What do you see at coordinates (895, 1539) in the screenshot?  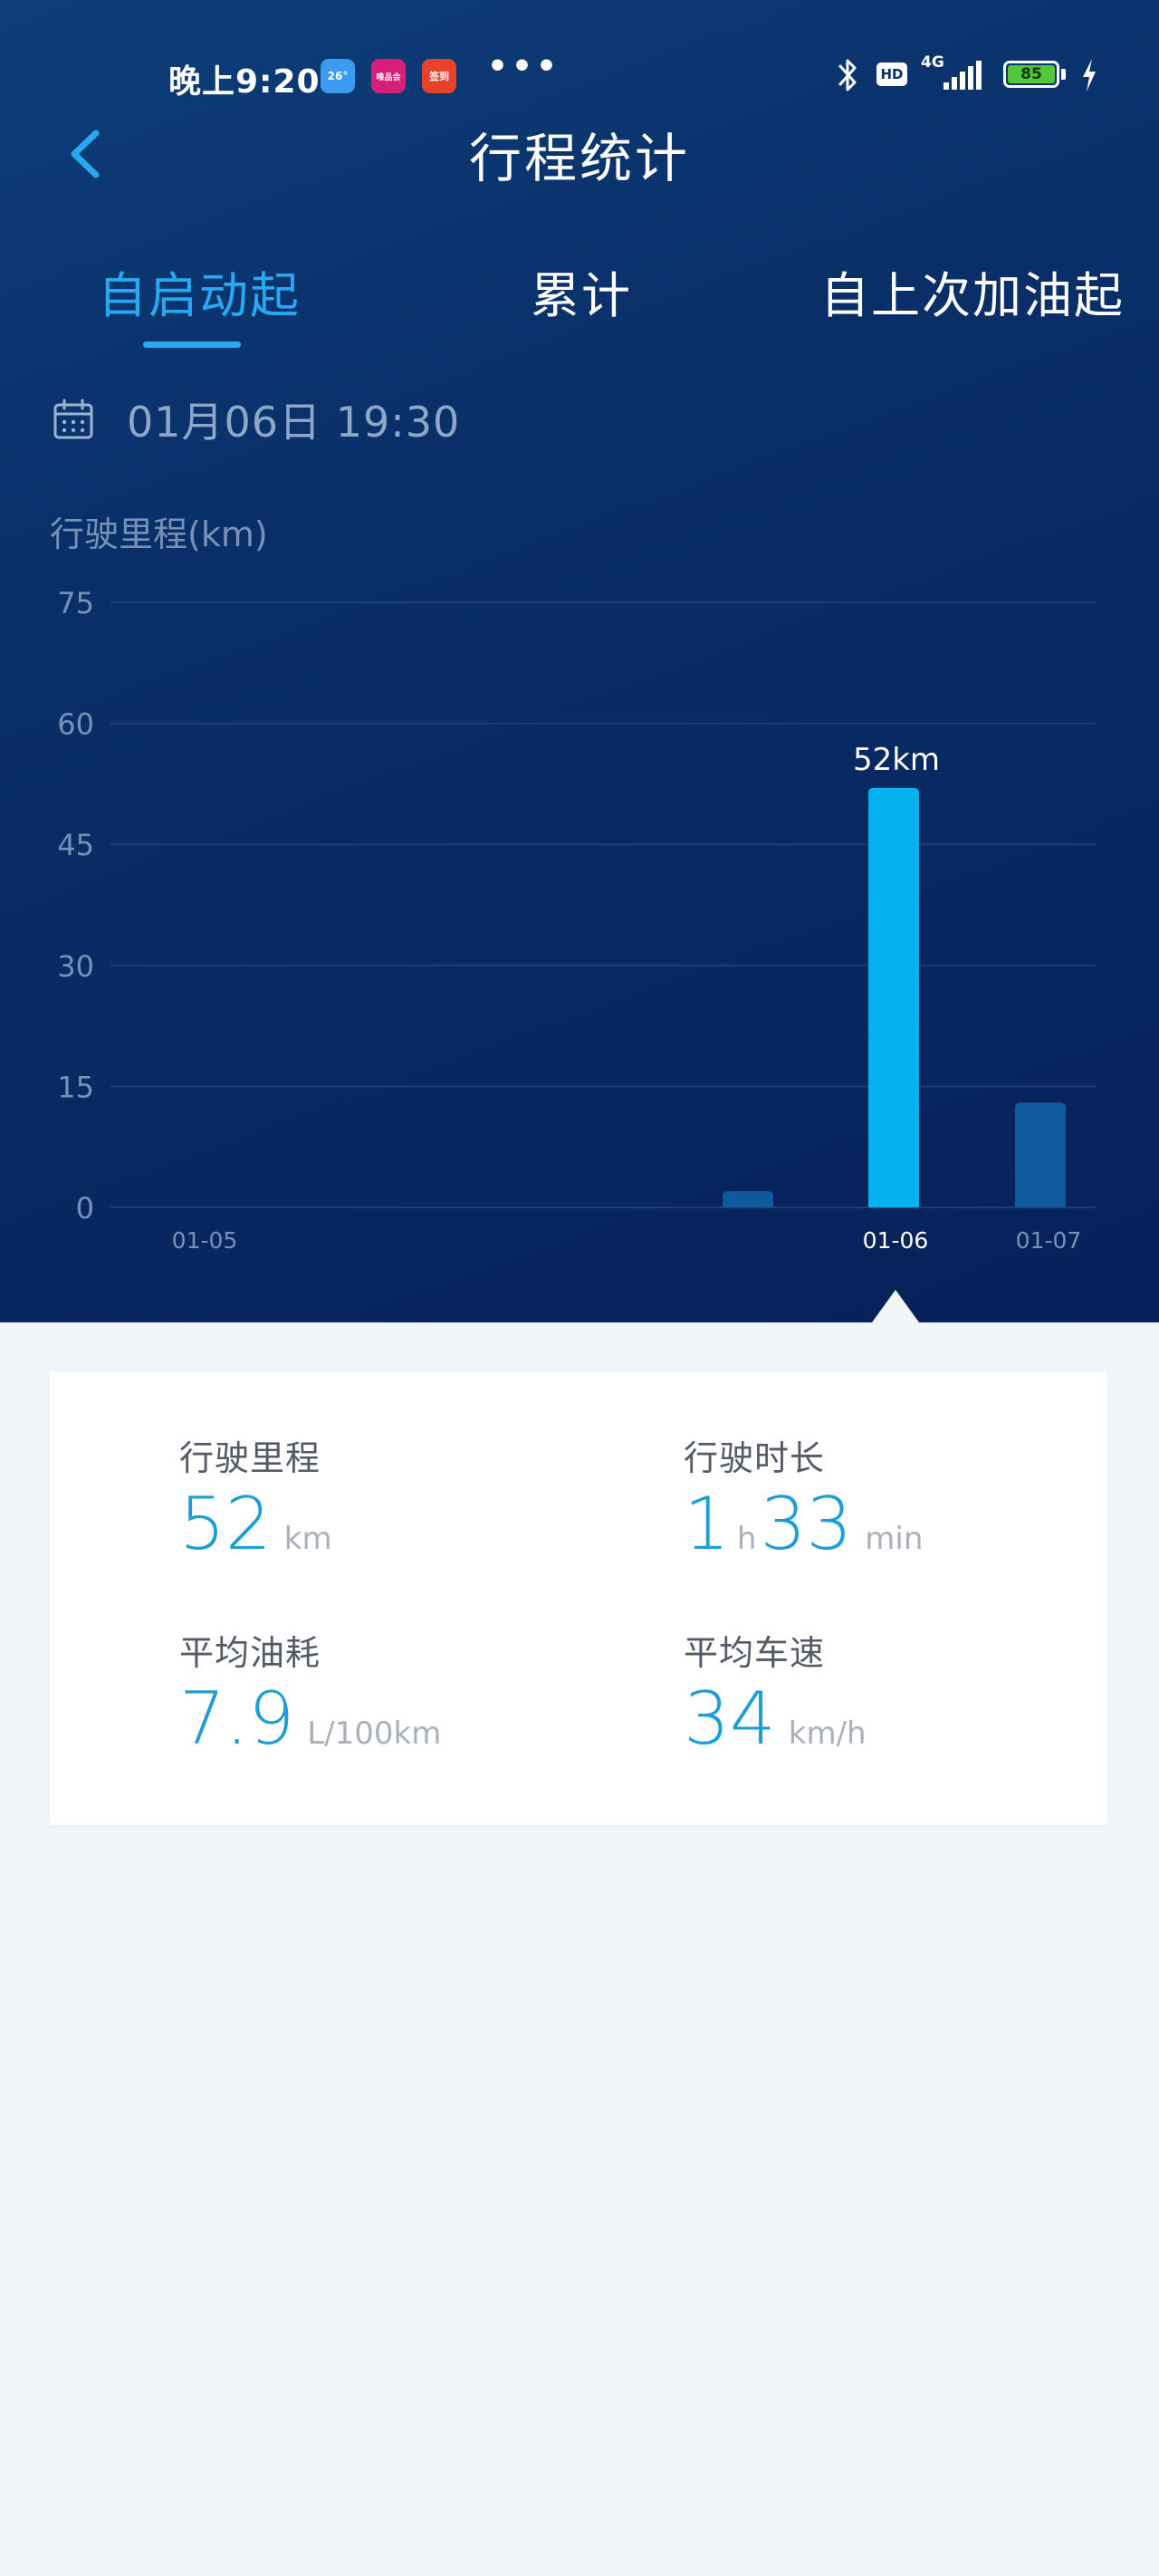 I see `stat-duration-minutes-unit: min` at bounding box center [895, 1539].